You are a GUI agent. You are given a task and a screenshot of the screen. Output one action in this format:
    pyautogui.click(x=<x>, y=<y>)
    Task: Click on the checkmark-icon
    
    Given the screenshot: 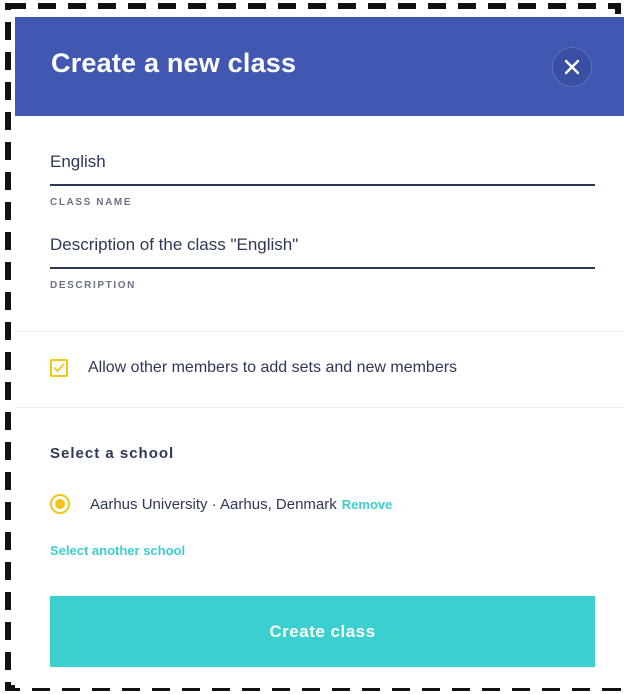 What is the action you would take?
    pyautogui.click(x=59, y=367)
    